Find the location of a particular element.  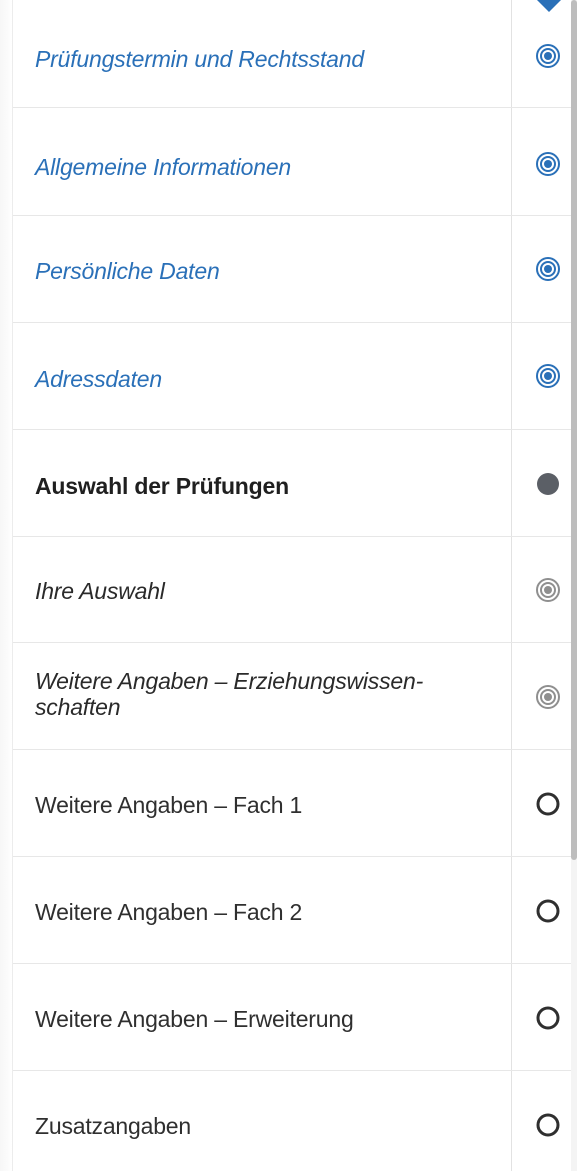

step-label-zusatzangaben: Zusatzangaben is located at coordinates (113, 1126).